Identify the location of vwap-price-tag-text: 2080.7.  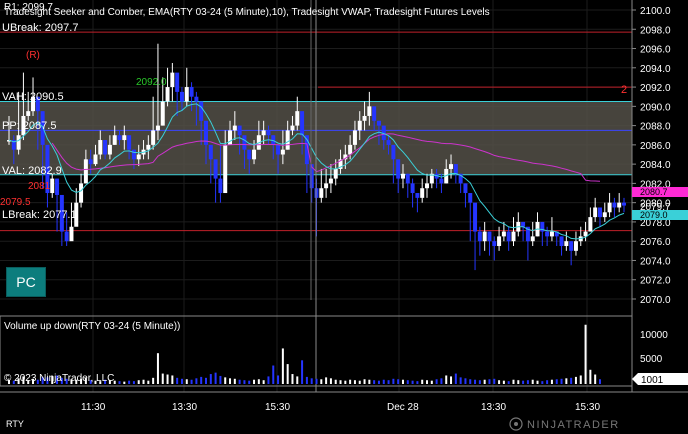
(654, 192).